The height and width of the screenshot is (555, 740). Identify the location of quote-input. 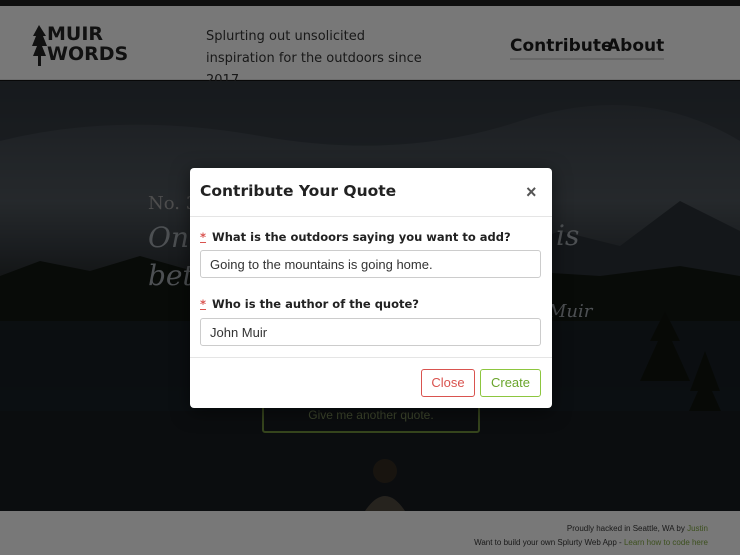
(370, 264).